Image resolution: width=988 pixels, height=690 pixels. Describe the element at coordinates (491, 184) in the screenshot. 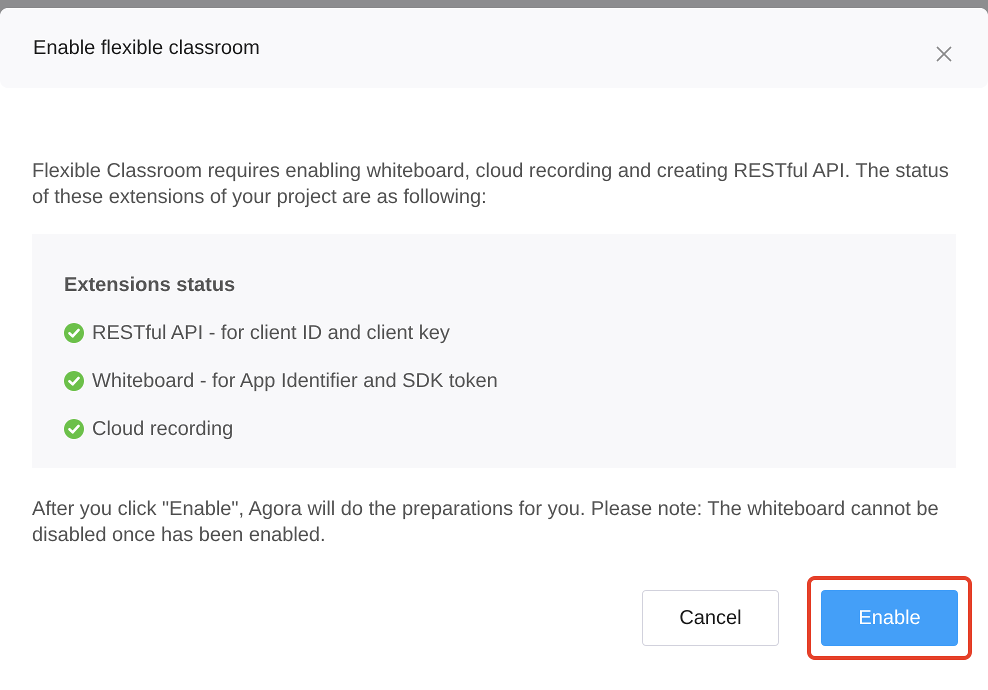

I see `intro-text: Flexible Classroom requires enabling whiteboard, cloud recording and creating RESTful API. The status of these extensions of your project are as following:` at that location.